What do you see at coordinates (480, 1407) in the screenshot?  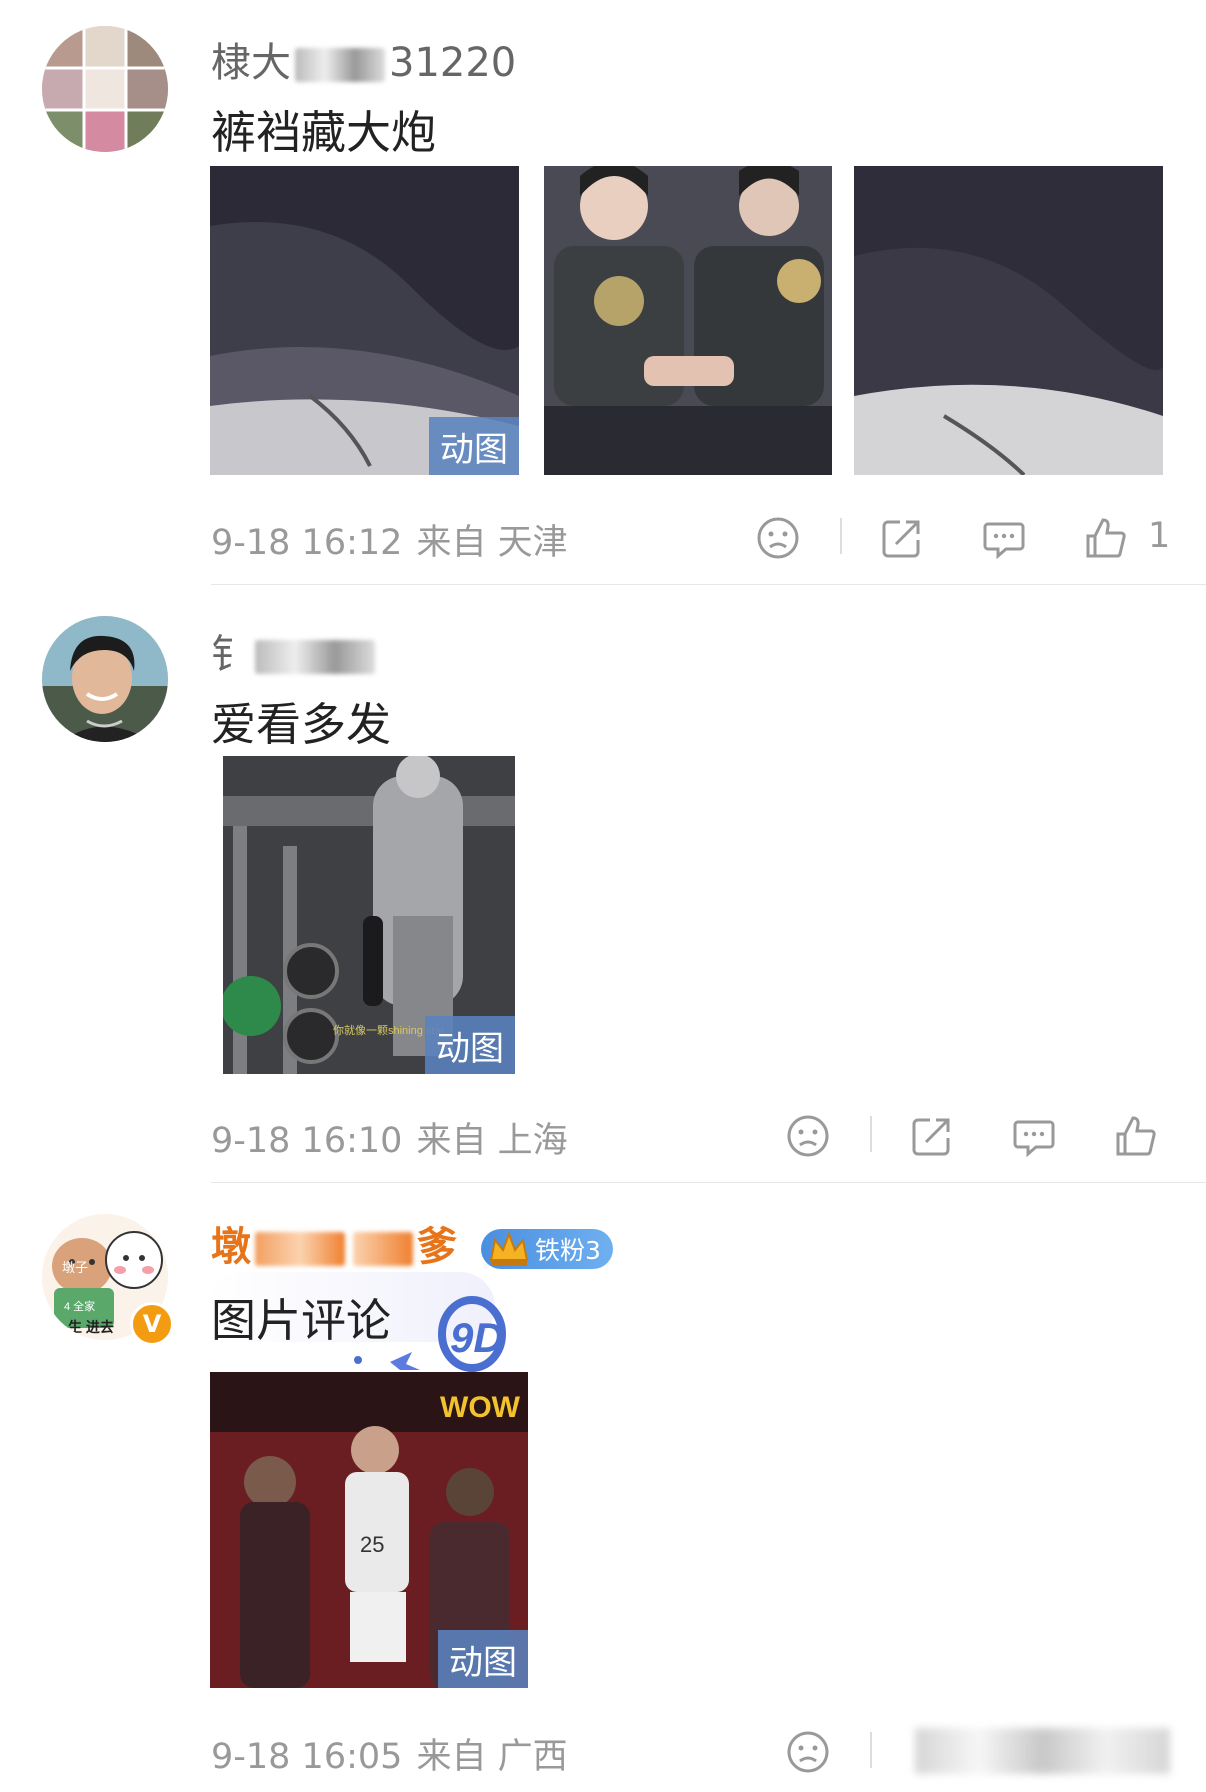 I see `svg-text: WOW` at bounding box center [480, 1407].